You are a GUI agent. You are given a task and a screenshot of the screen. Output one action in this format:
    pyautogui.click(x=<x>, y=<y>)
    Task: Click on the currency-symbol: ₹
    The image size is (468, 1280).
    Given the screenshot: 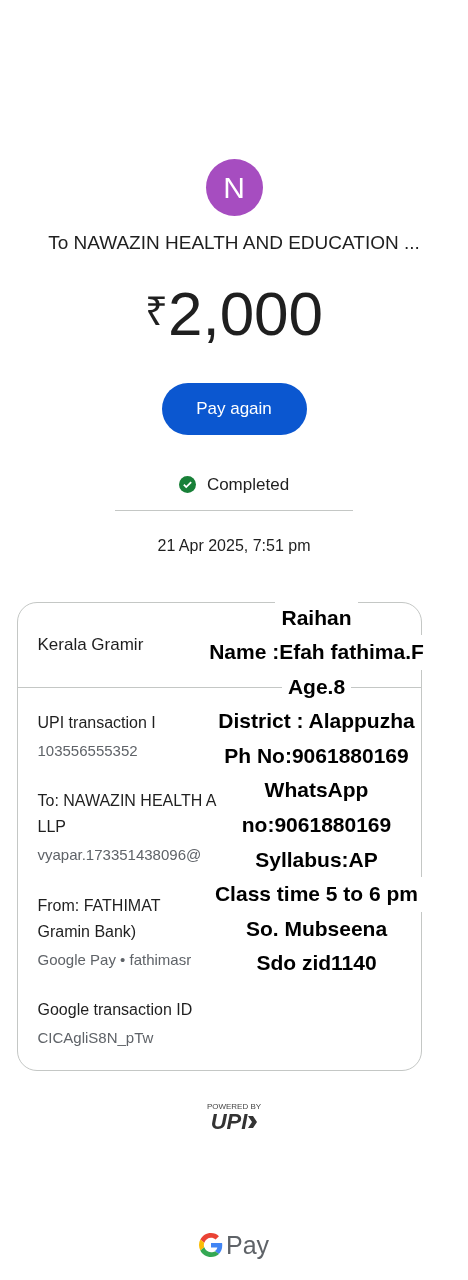 What is the action you would take?
    pyautogui.click(x=156, y=311)
    